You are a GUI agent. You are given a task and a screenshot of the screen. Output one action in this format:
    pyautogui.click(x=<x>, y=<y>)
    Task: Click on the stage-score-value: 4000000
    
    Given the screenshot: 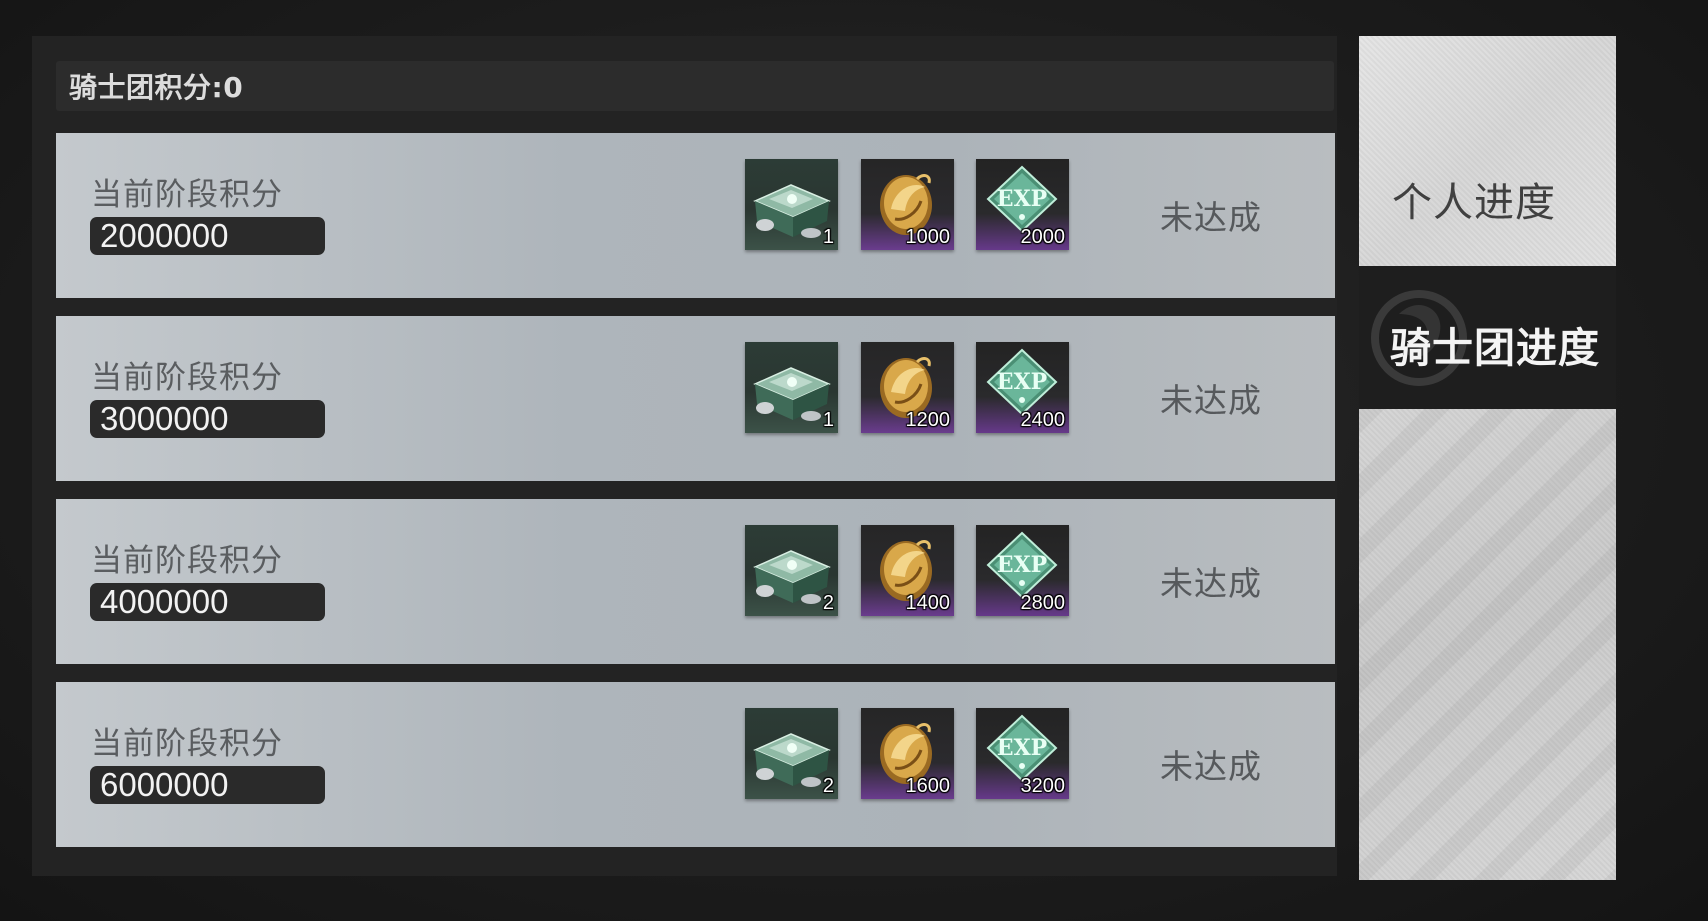 What is the action you would take?
    pyautogui.click(x=207, y=602)
    